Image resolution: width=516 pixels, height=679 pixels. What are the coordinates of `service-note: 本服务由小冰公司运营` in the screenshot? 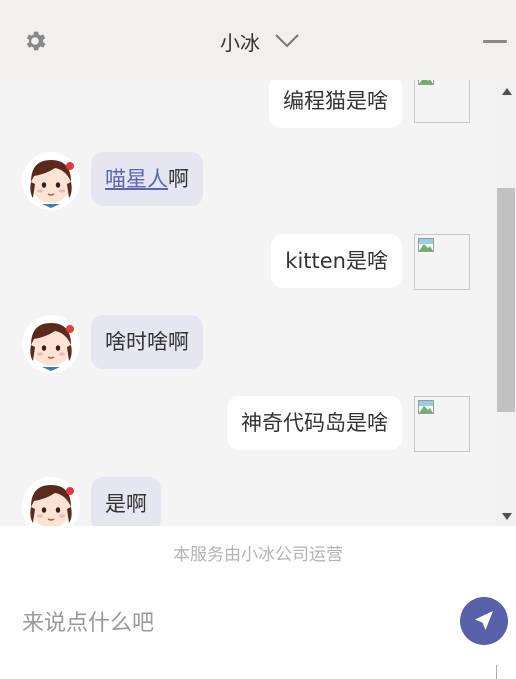 It's located at (258, 555).